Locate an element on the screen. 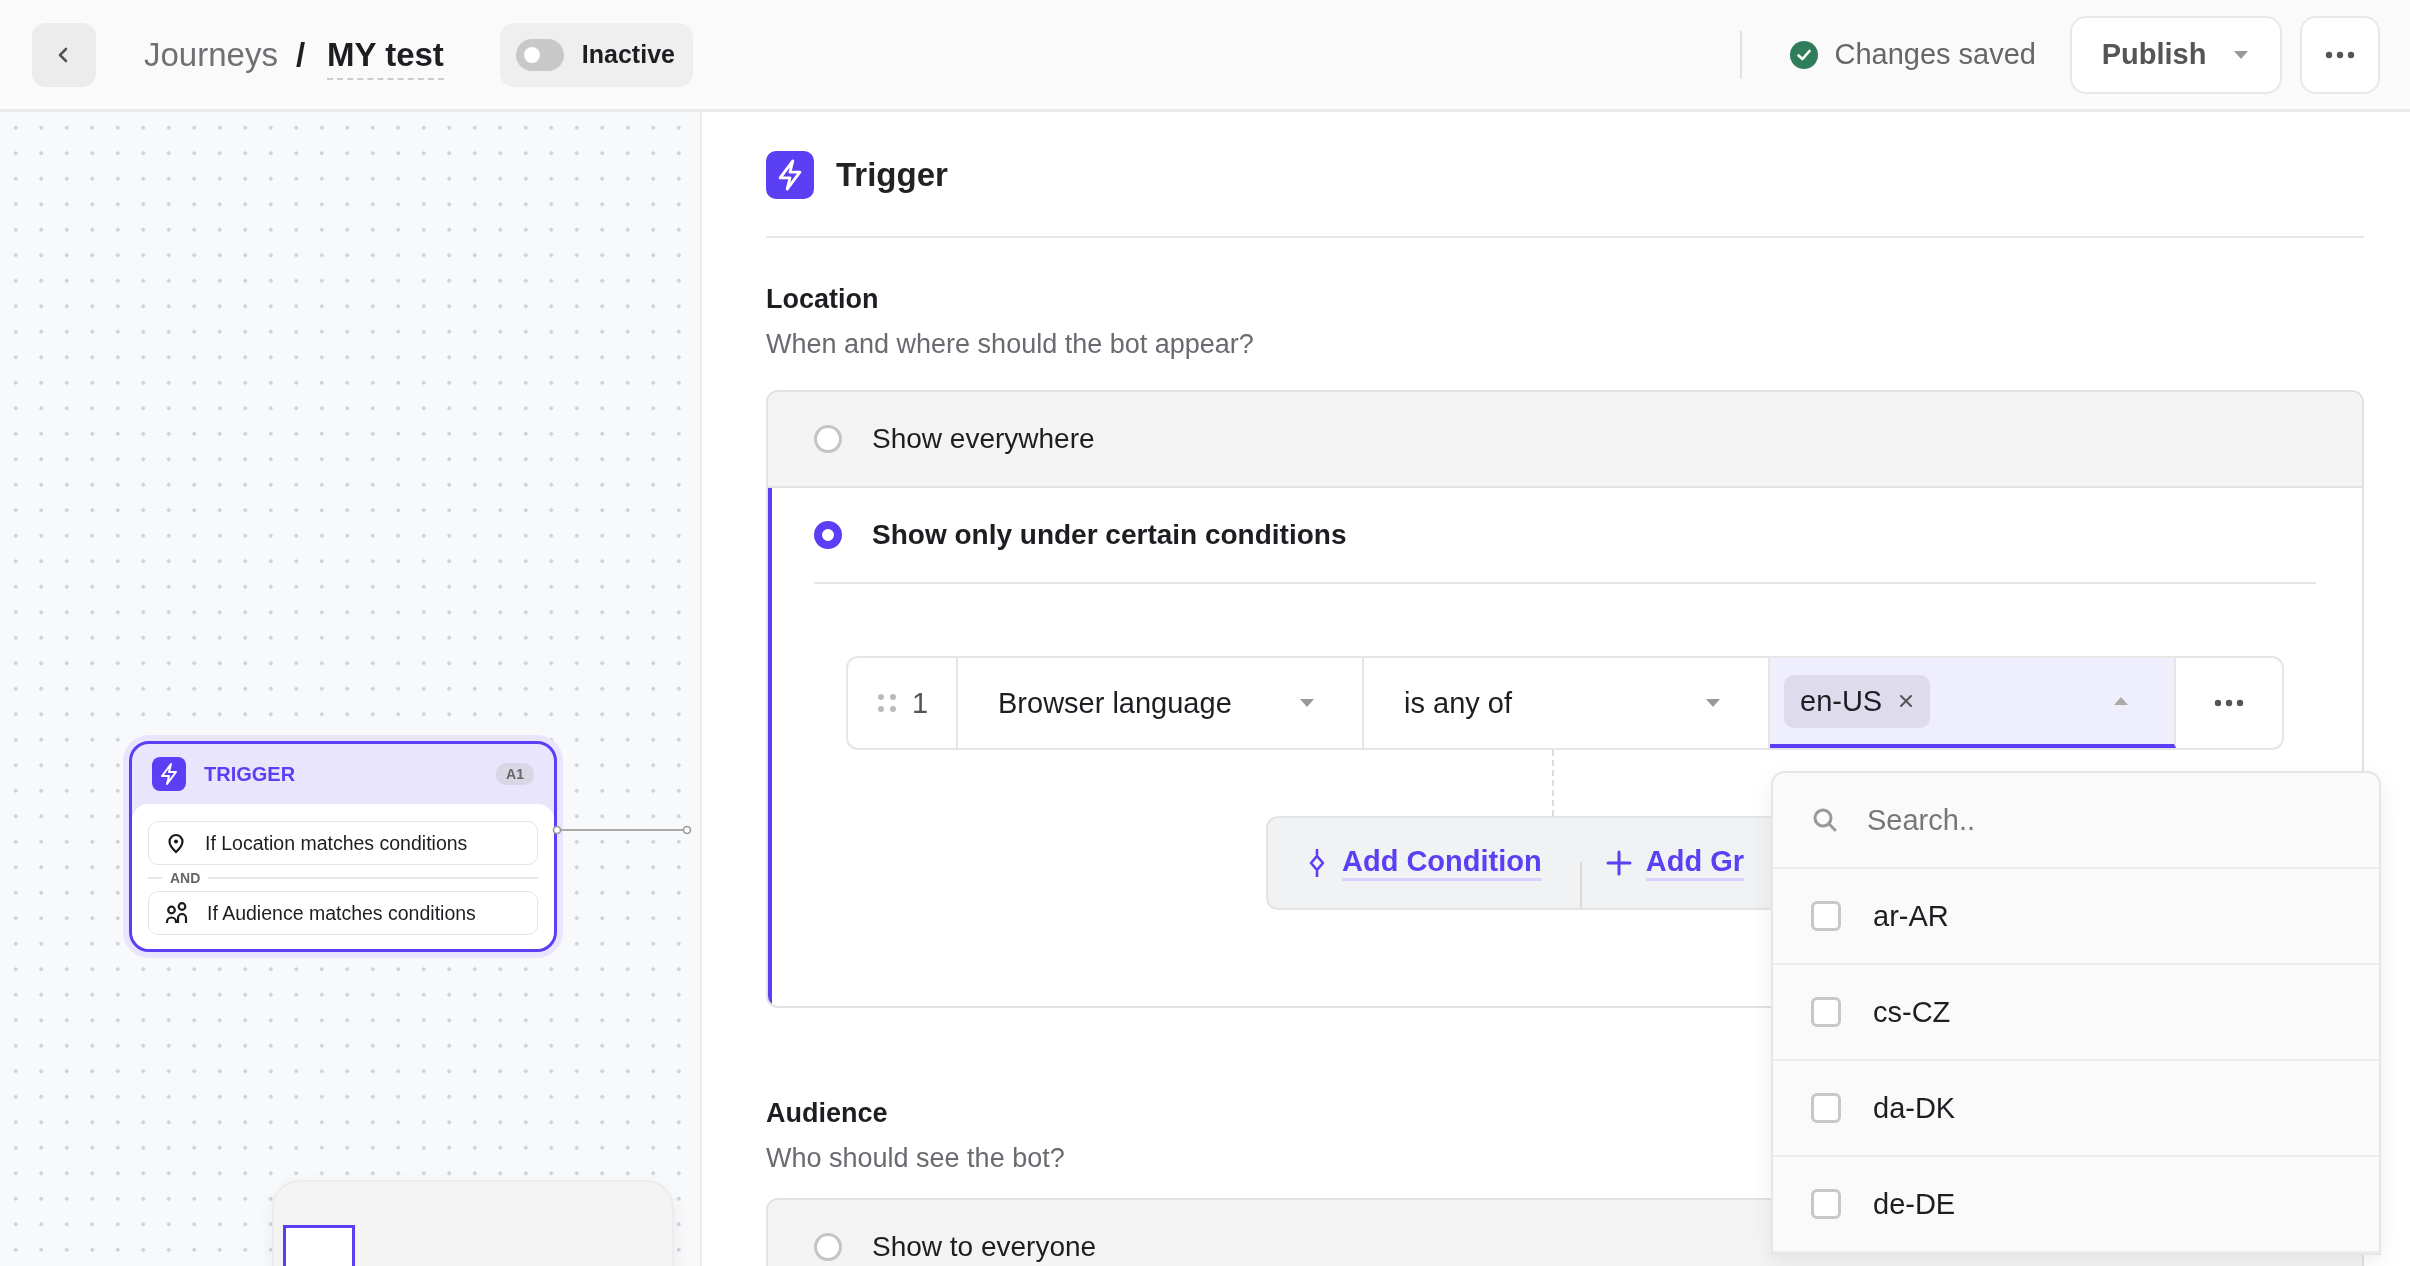  close-icon is located at coordinates (1906, 701).